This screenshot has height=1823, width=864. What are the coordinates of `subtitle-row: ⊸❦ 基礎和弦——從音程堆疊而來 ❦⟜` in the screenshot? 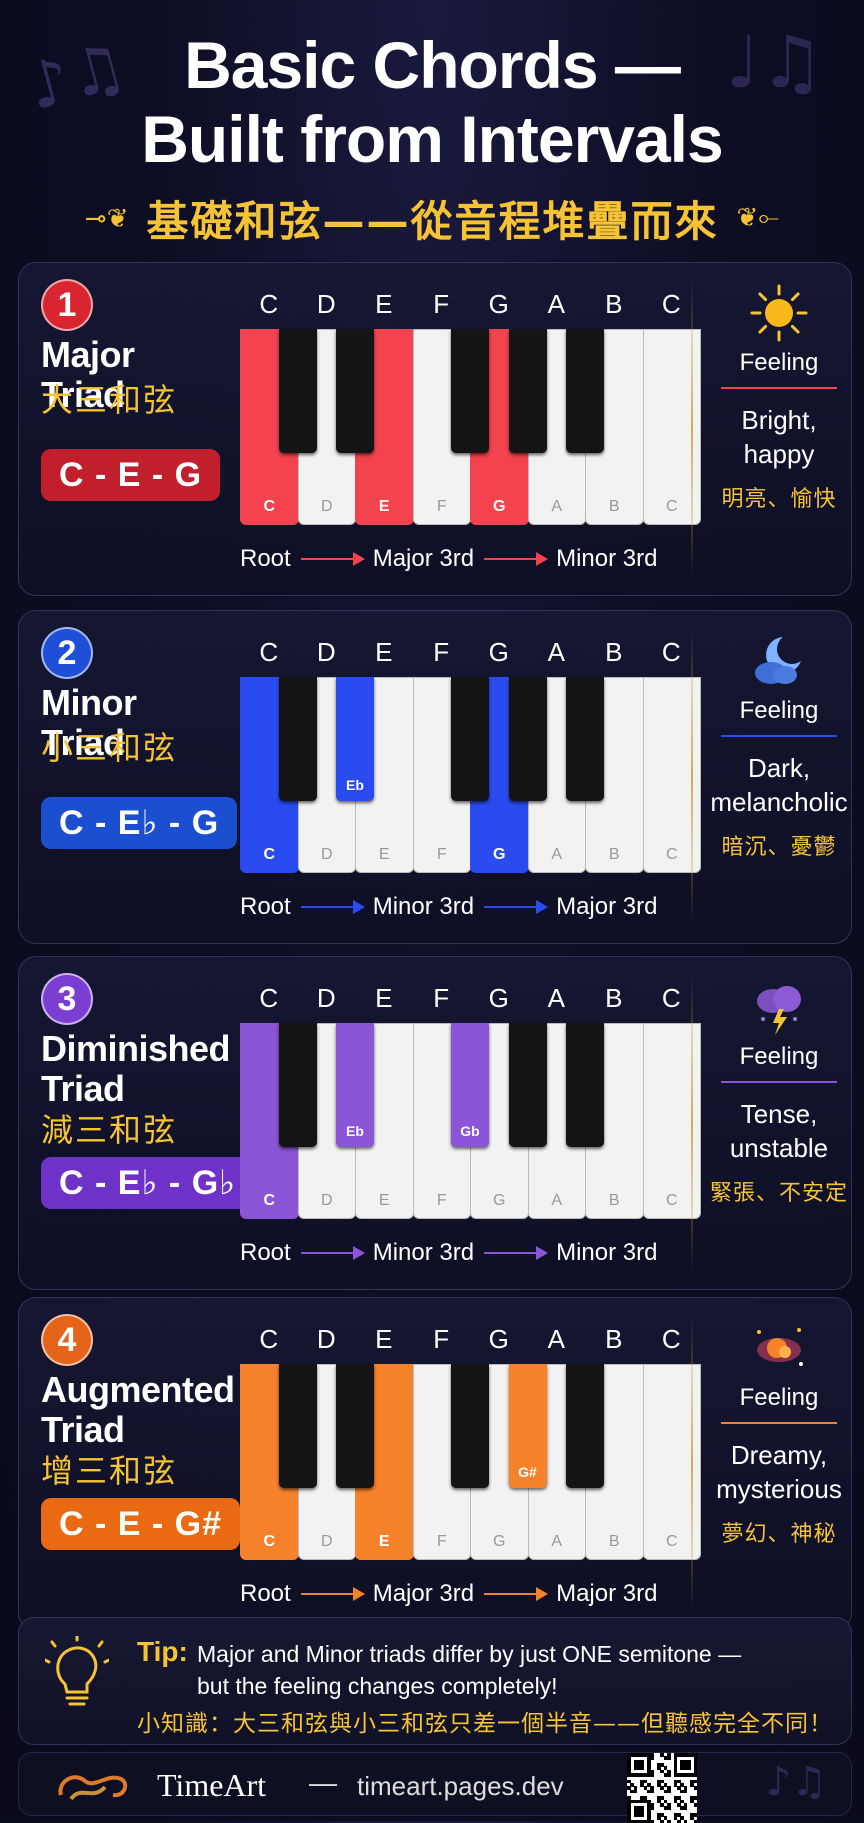 It's located at (432, 218).